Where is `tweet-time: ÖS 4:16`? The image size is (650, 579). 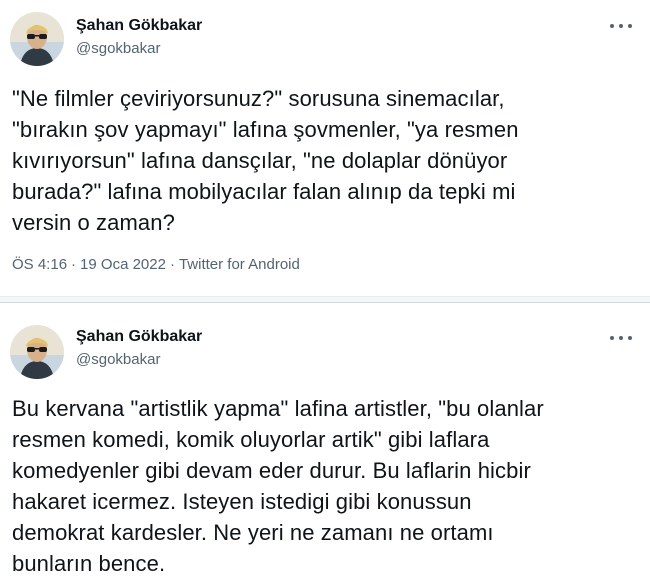
tweet-time: ÖS 4:16 is located at coordinates (39, 264).